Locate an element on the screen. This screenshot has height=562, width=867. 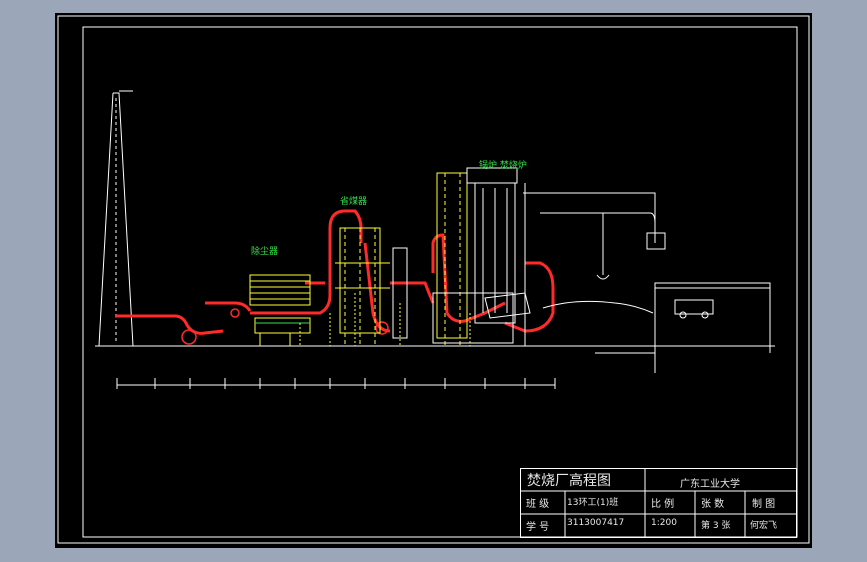
boiler is located at coordinates (481, 256).